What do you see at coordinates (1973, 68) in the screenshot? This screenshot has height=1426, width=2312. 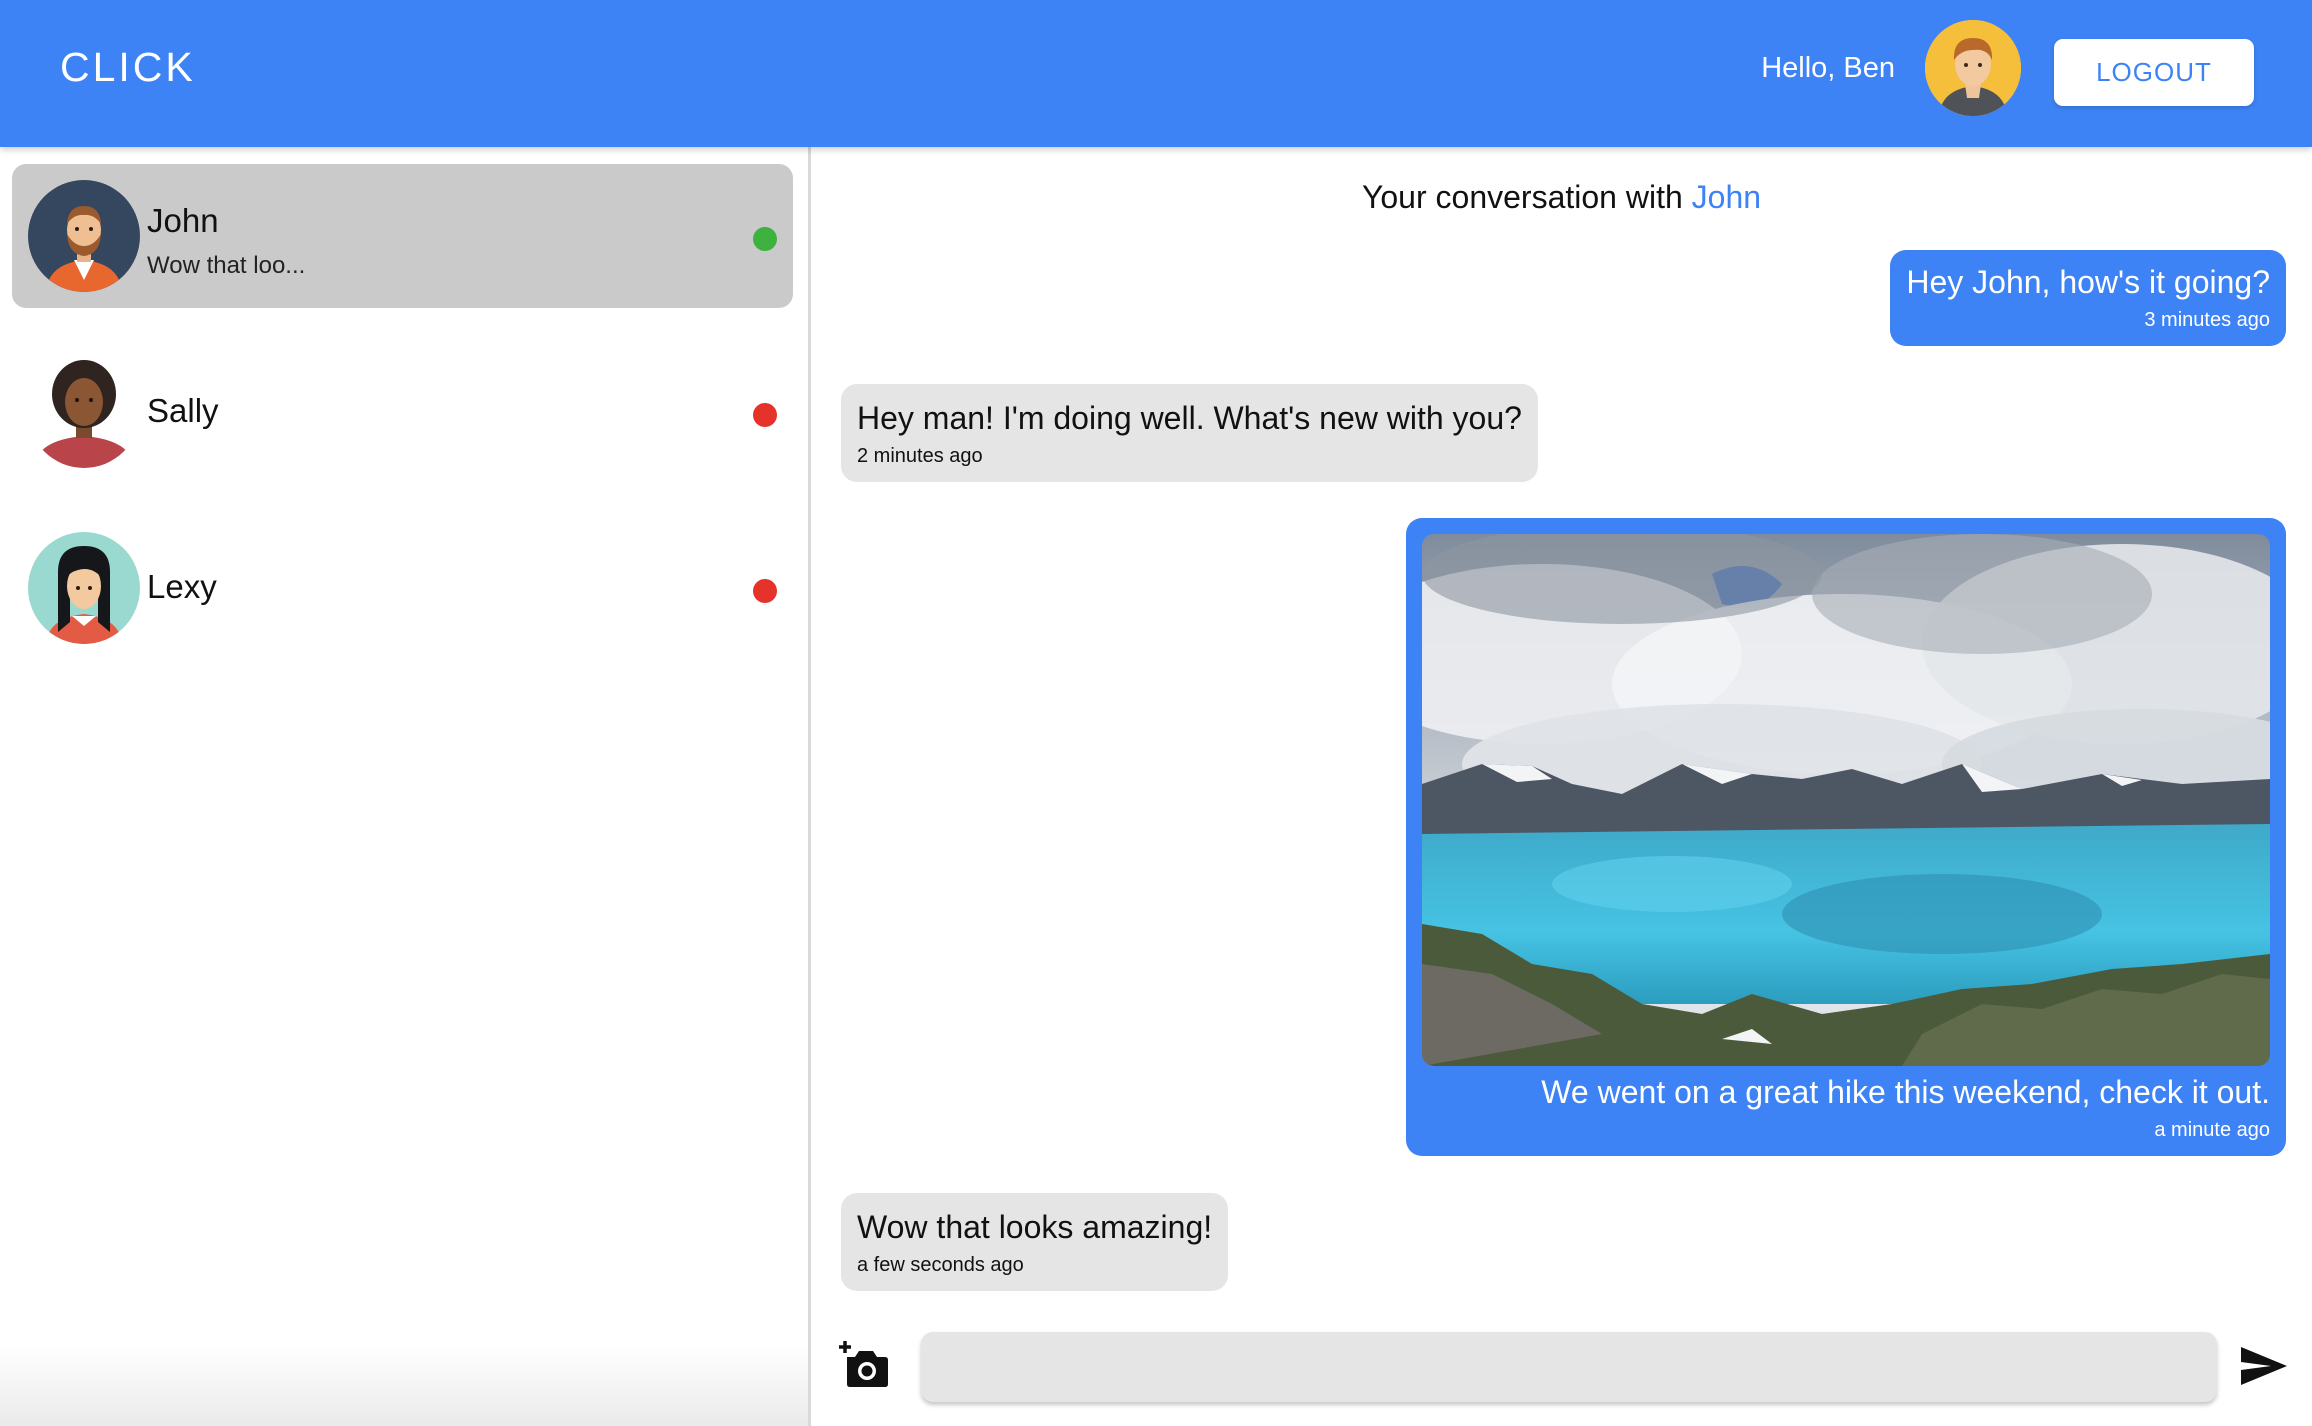 I see `user-avatar` at bounding box center [1973, 68].